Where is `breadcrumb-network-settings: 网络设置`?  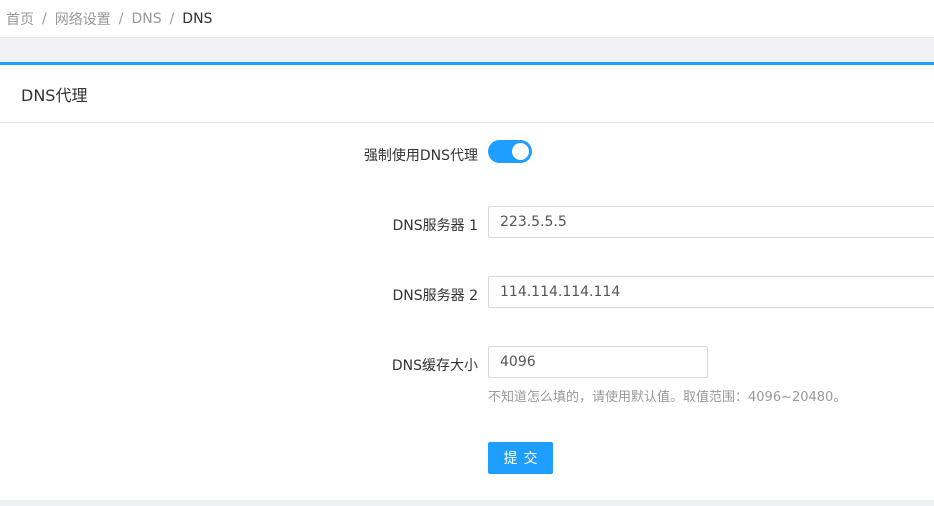 breadcrumb-network-settings: 网络设置 is located at coordinates (83, 19).